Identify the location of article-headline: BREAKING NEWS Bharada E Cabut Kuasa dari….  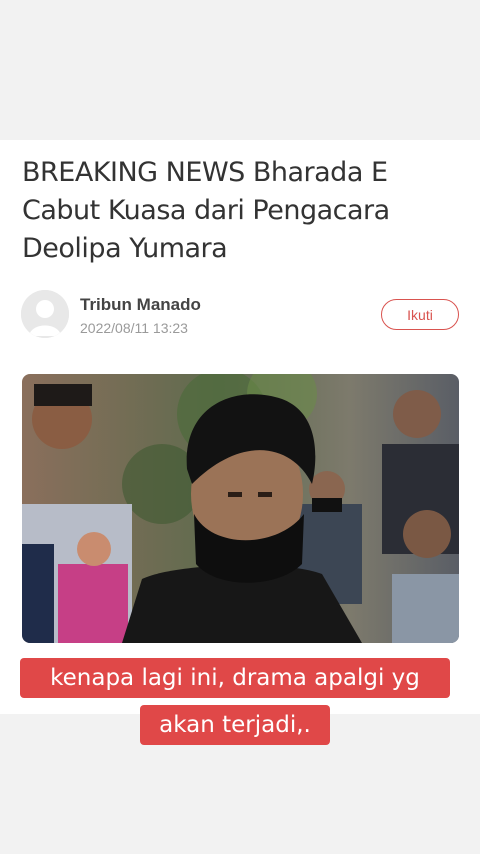
(232, 211).